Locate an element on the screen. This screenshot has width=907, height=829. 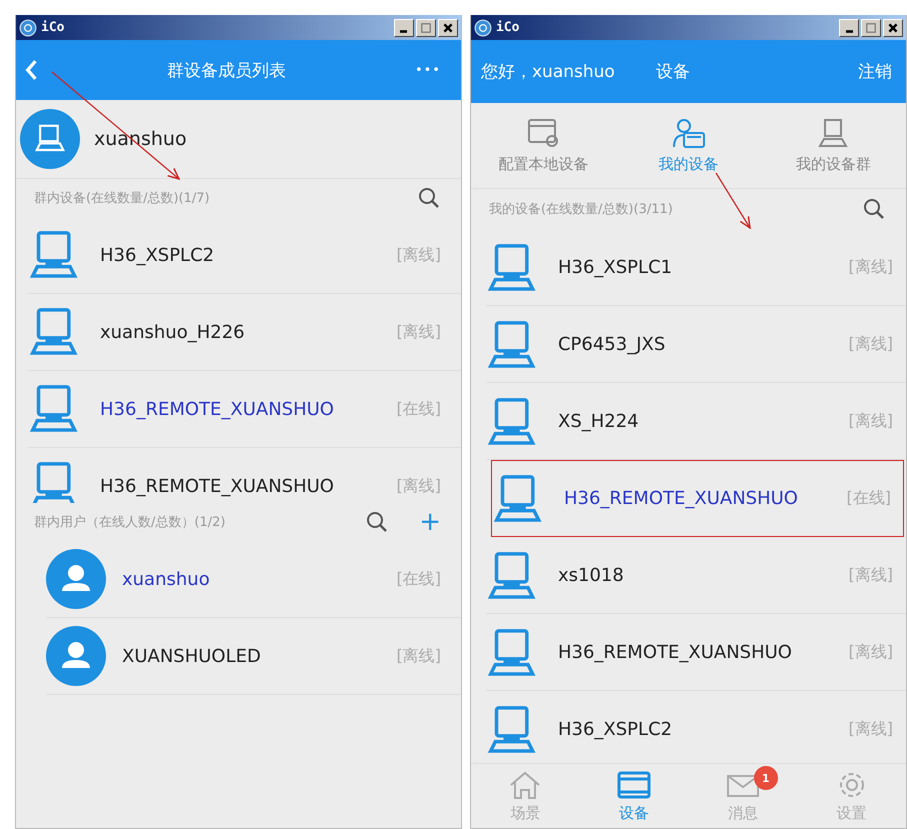
device-name: XS_H224 is located at coordinates (599, 421).